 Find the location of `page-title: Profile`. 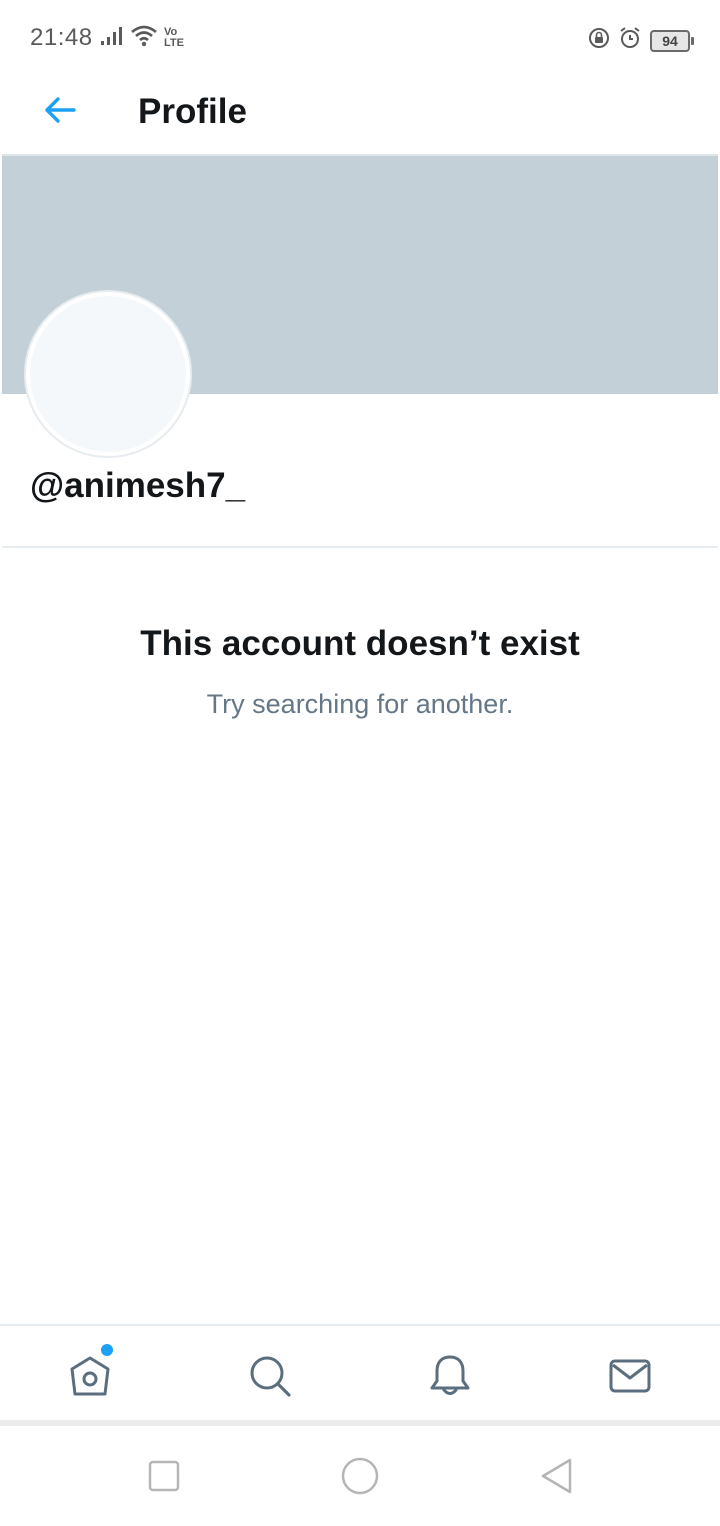

page-title: Profile is located at coordinates (192, 111).